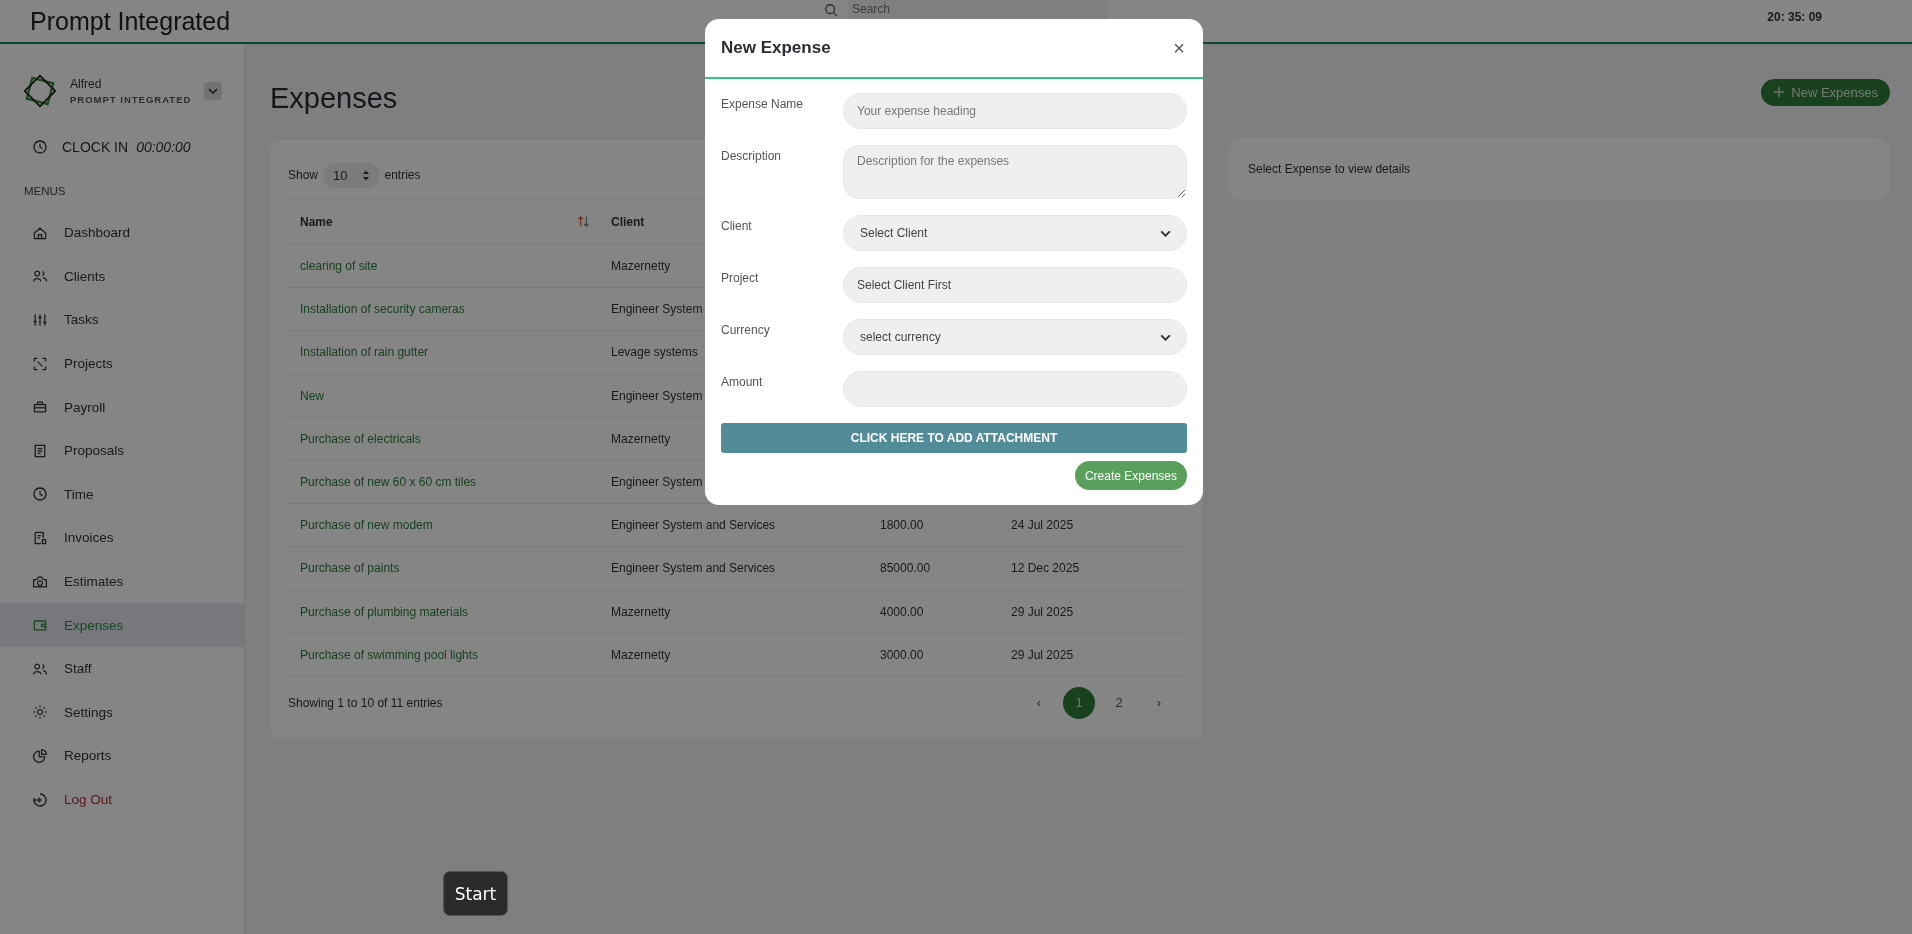 This screenshot has height=934, width=1912. I want to click on receipt-icon, so click(40, 537).